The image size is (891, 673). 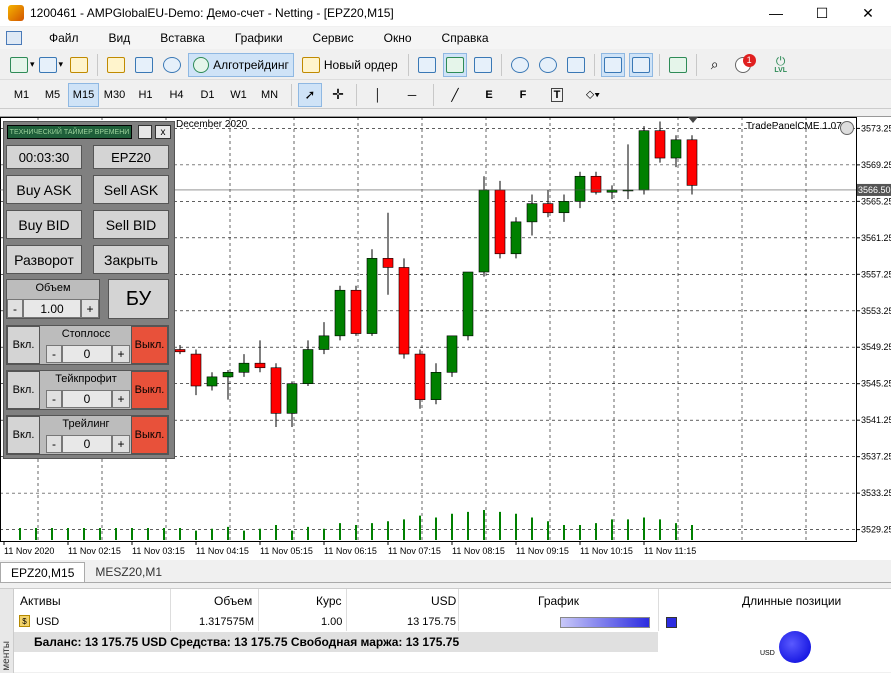 What do you see at coordinates (90, 308) in the screenshot?
I see `volume-plus-button: +` at bounding box center [90, 308].